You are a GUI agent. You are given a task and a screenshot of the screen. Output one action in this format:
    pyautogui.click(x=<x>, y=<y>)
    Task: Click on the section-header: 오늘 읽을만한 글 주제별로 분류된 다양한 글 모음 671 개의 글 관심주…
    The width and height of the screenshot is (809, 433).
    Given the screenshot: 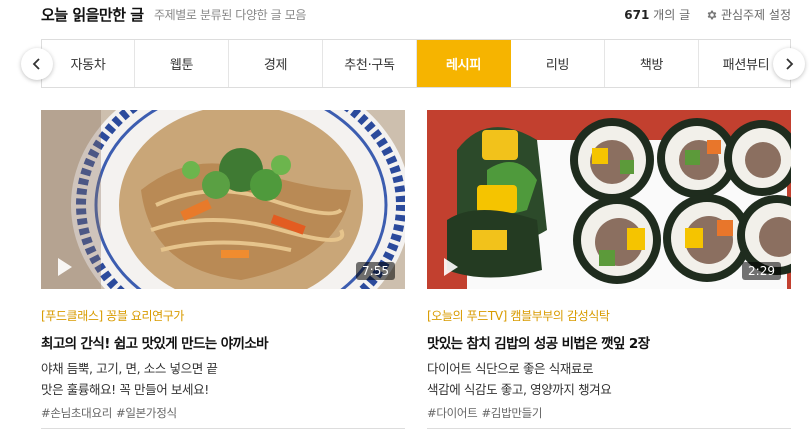 What is the action you would take?
    pyautogui.click(x=416, y=14)
    